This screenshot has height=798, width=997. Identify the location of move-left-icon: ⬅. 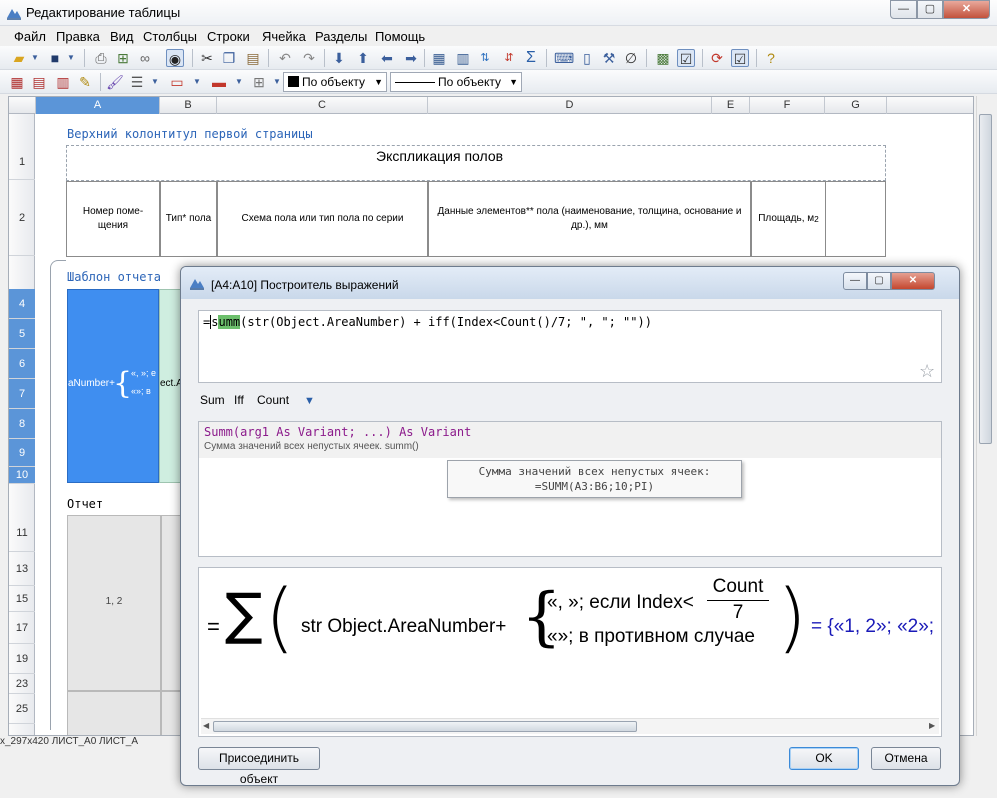
(387, 58).